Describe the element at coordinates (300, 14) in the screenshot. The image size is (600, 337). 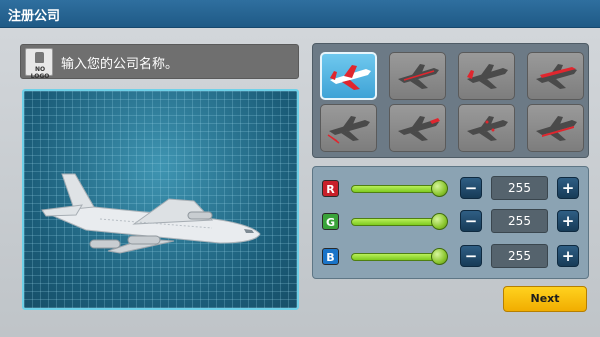
I see `title-bar: 注册公司` at that location.